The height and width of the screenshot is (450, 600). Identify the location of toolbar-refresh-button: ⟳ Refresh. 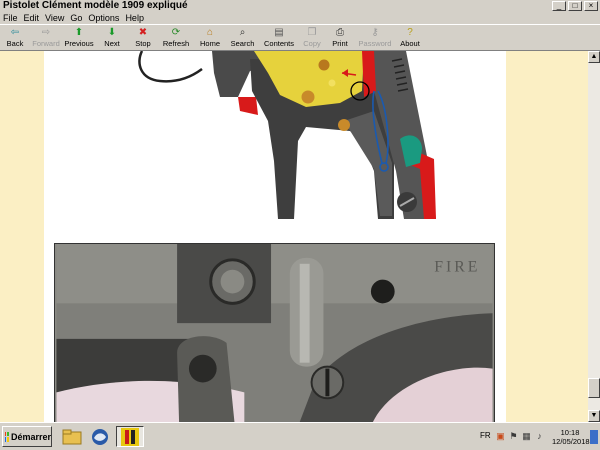
(176, 38).